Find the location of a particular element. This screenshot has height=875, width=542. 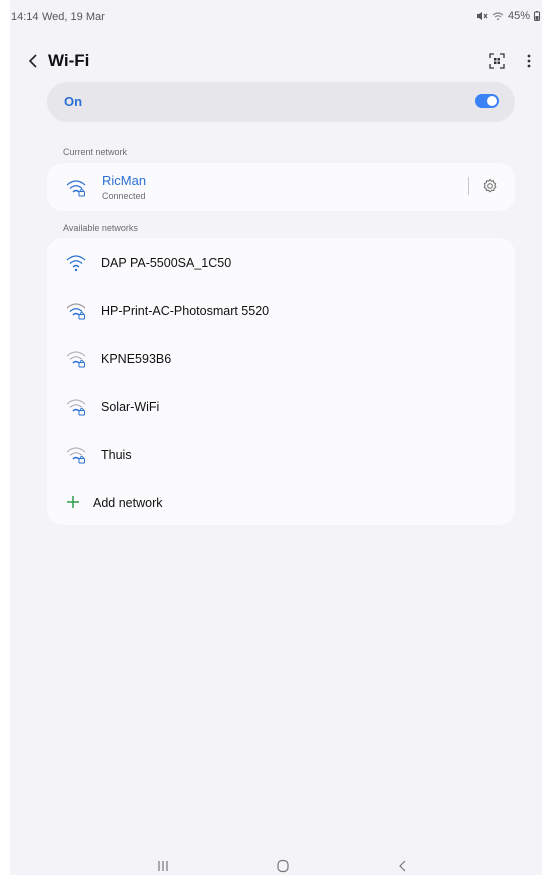

more-options-button is located at coordinates (529, 61).